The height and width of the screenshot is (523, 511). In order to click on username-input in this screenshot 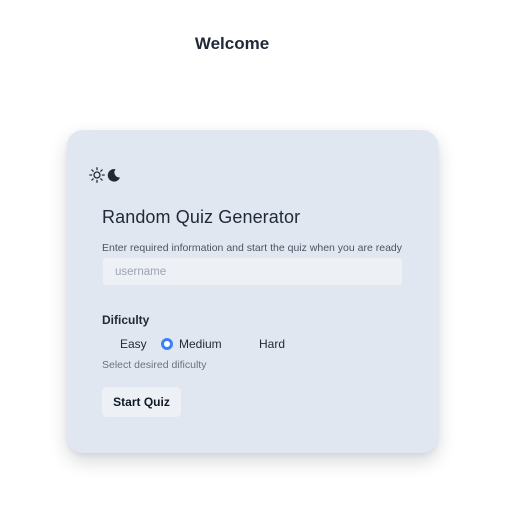, I will do `click(252, 271)`.